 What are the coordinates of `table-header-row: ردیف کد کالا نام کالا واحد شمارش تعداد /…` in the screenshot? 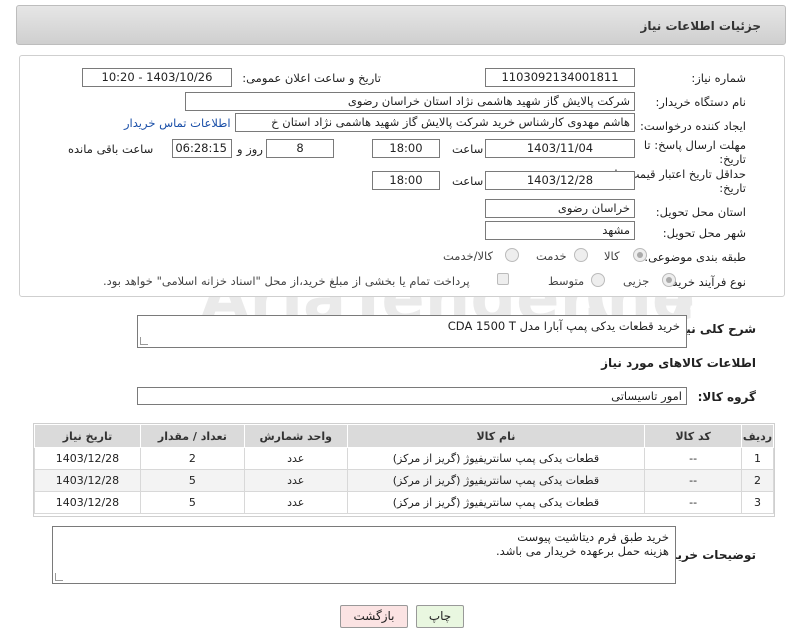 It's located at (404, 436).